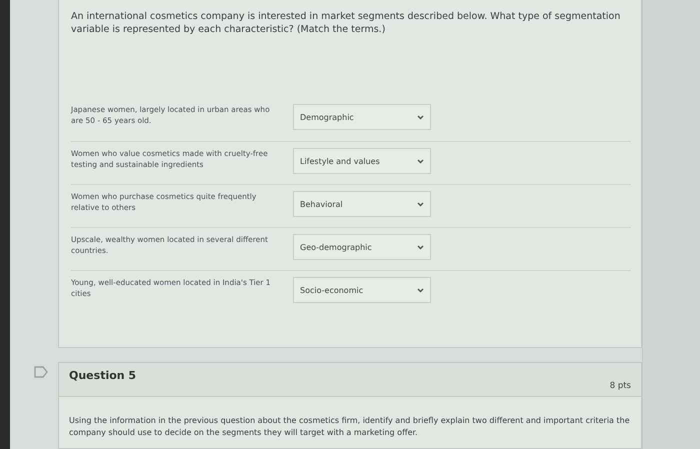 The height and width of the screenshot is (449, 700). Describe the element at coordinates (362, 161) in the screenshot. I see `answer-dropdown: Lifestyle and values` at that location.